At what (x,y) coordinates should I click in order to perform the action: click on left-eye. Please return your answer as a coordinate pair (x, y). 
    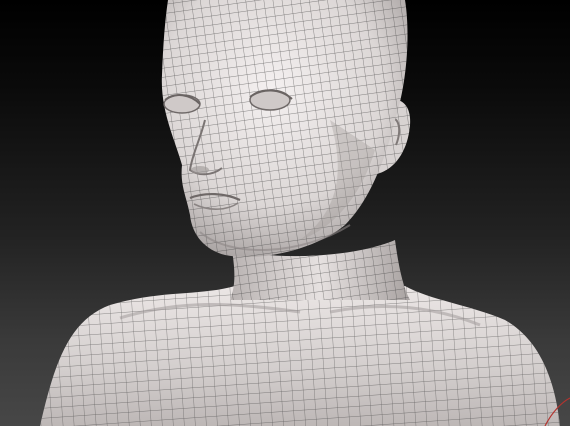
    Looking at the image, I should click on (182, 104).